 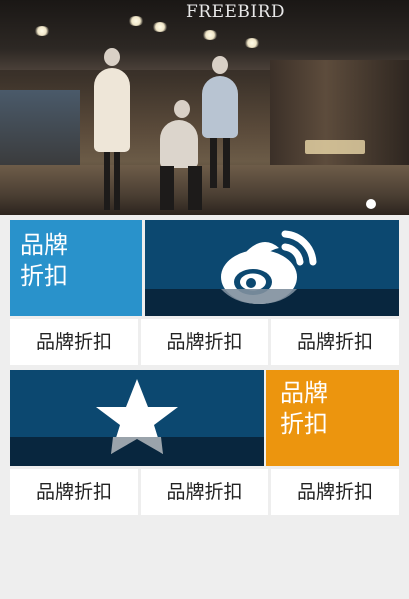 I want to click on weibo-tile, so click(x=272, y=268).